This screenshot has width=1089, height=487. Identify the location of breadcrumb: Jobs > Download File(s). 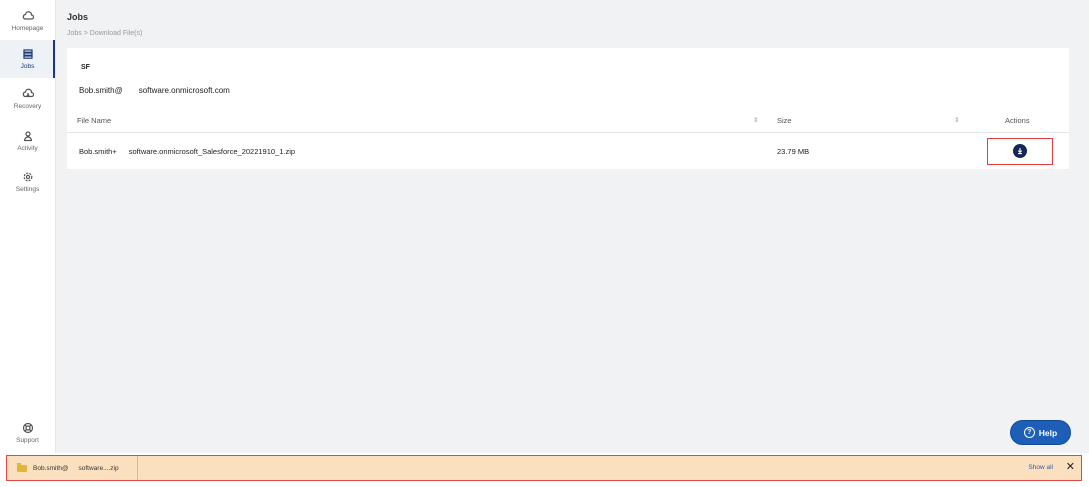
(104, 33).